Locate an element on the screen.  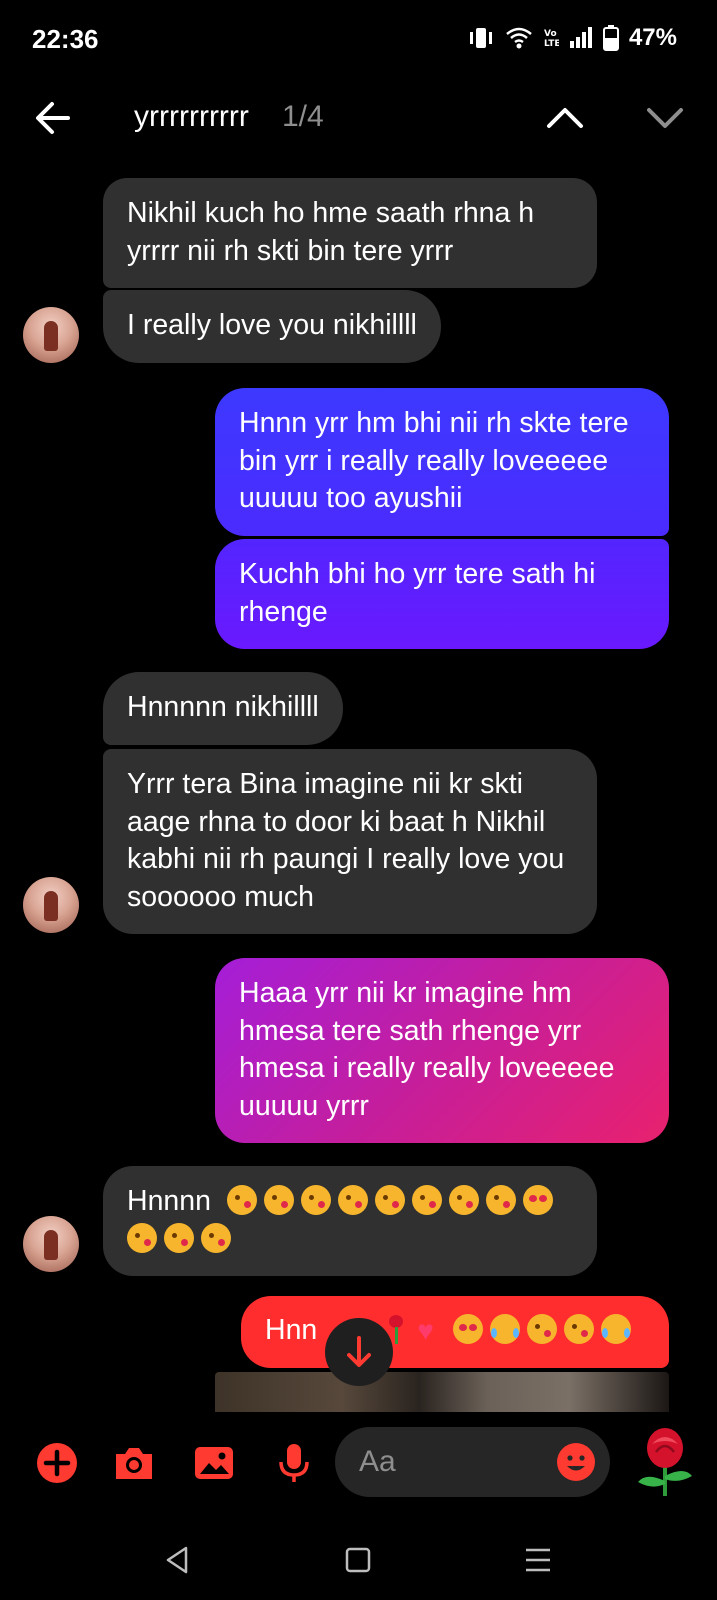
system-back-button is located at coordinates (178, 1560).